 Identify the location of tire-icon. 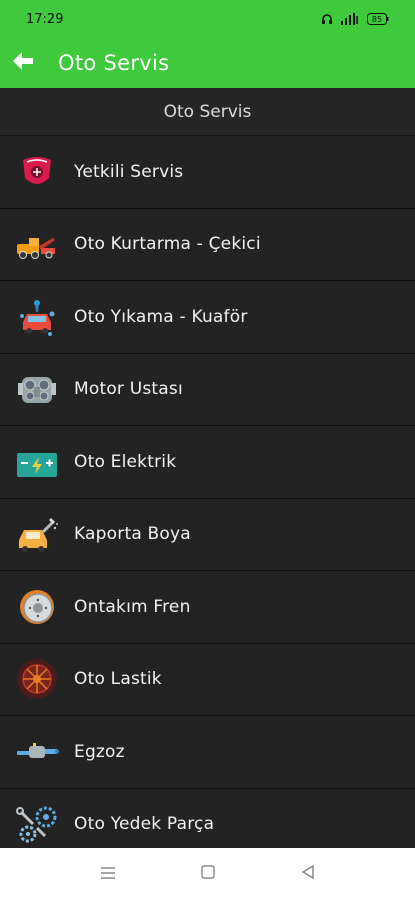
(37, 679).